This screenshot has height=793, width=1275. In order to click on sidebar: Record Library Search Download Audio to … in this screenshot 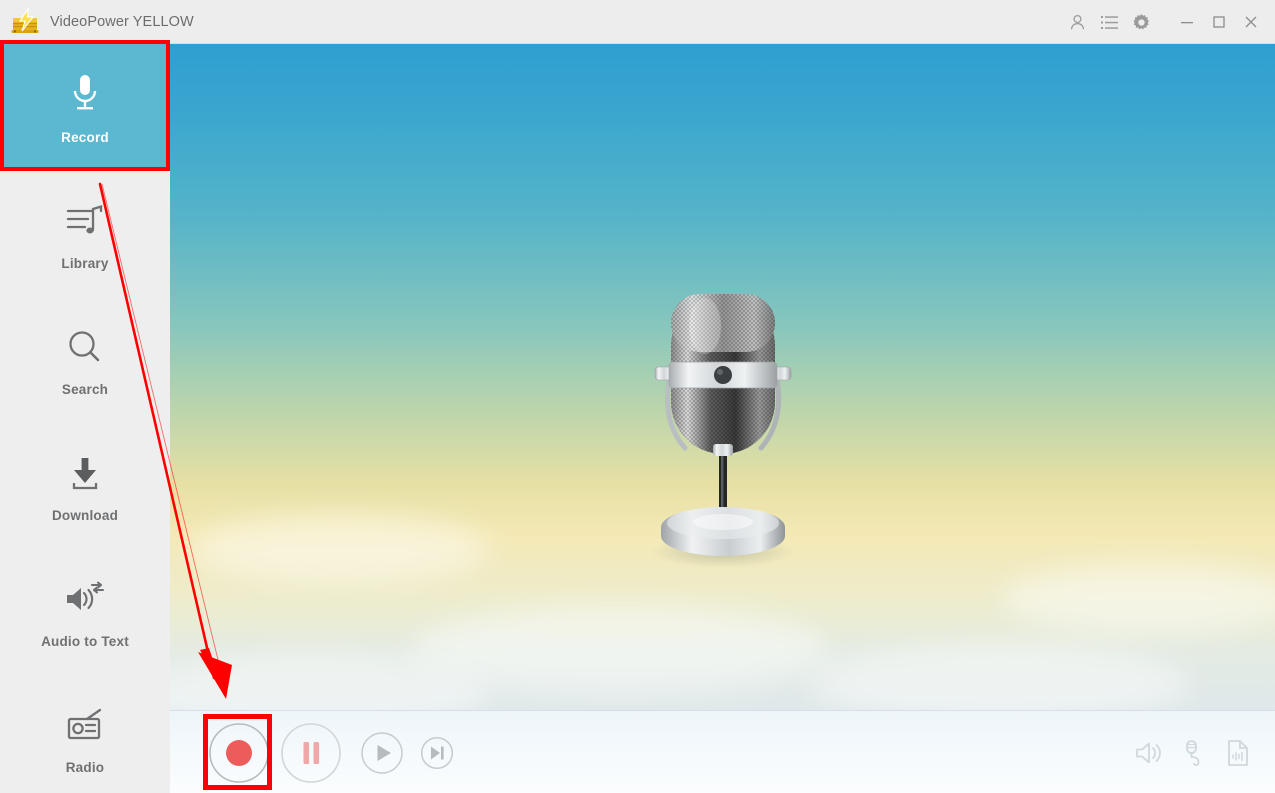, I will do `click(85, 418)`.